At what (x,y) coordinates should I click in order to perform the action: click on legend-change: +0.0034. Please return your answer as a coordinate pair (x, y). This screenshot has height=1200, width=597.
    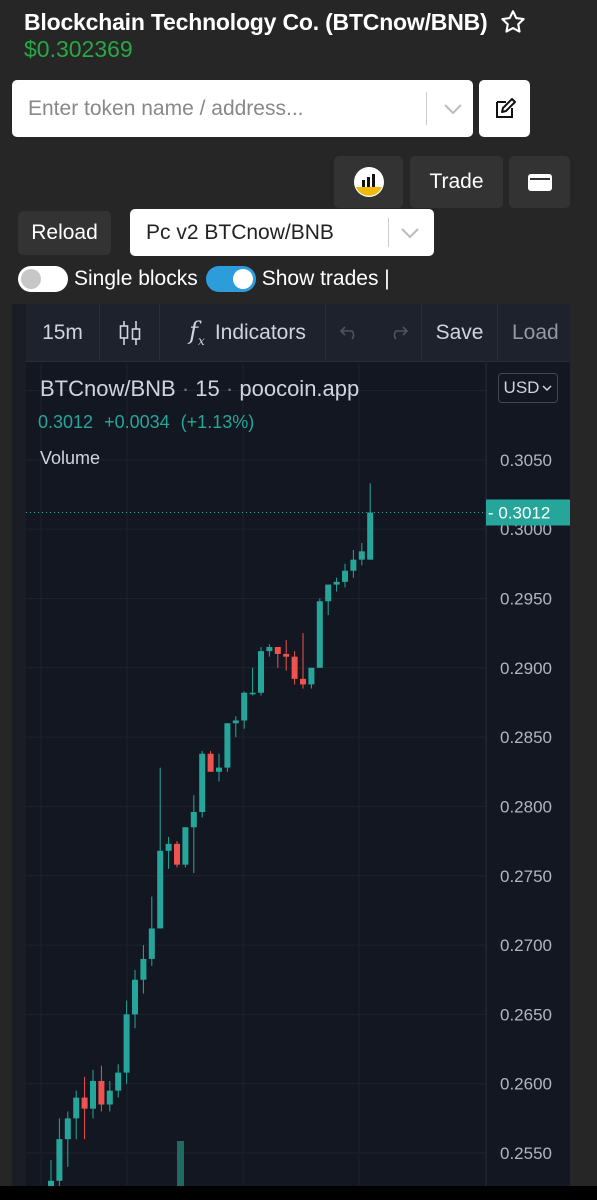
    Looking at the image, I should click on (137, 422).